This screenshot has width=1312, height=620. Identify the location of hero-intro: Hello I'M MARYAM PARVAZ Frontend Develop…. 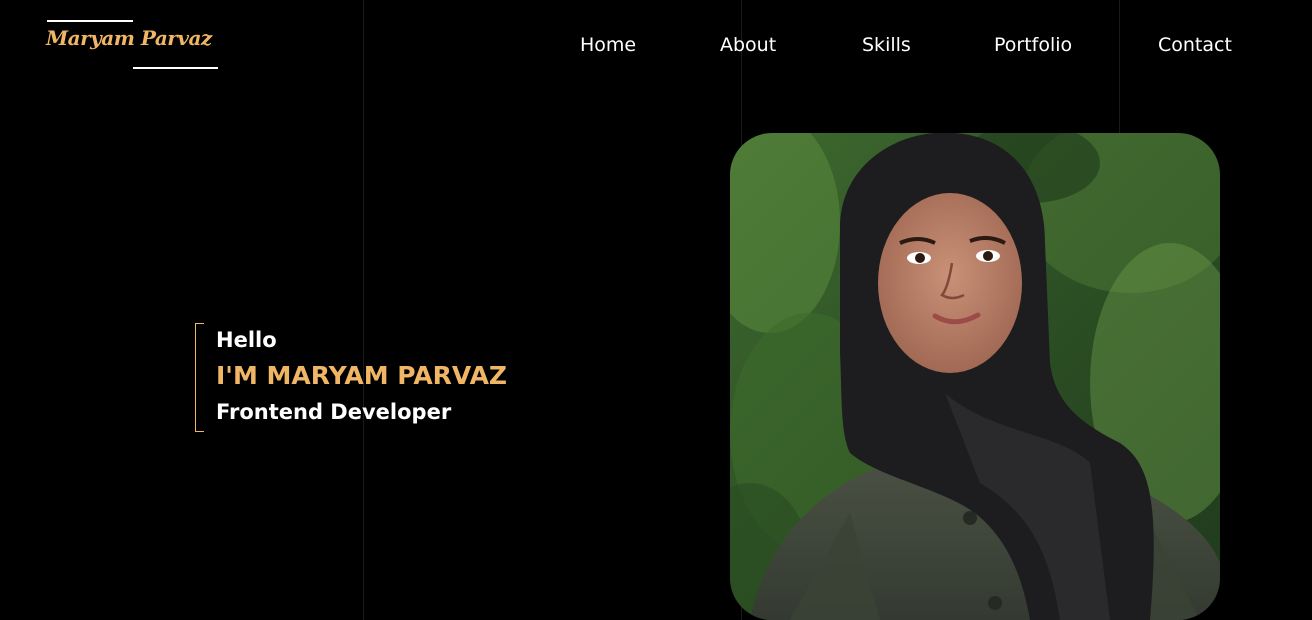
(360, 377).